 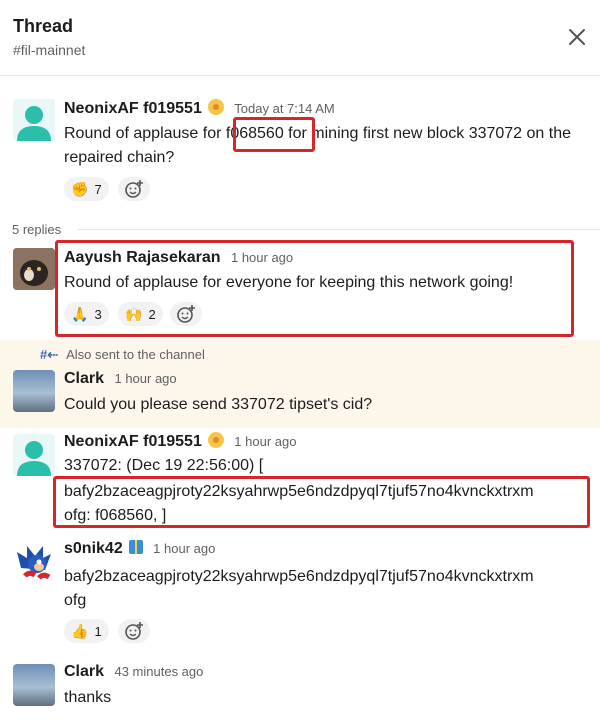 I want to click on page-title: Thread, so click(x=43, y=26).